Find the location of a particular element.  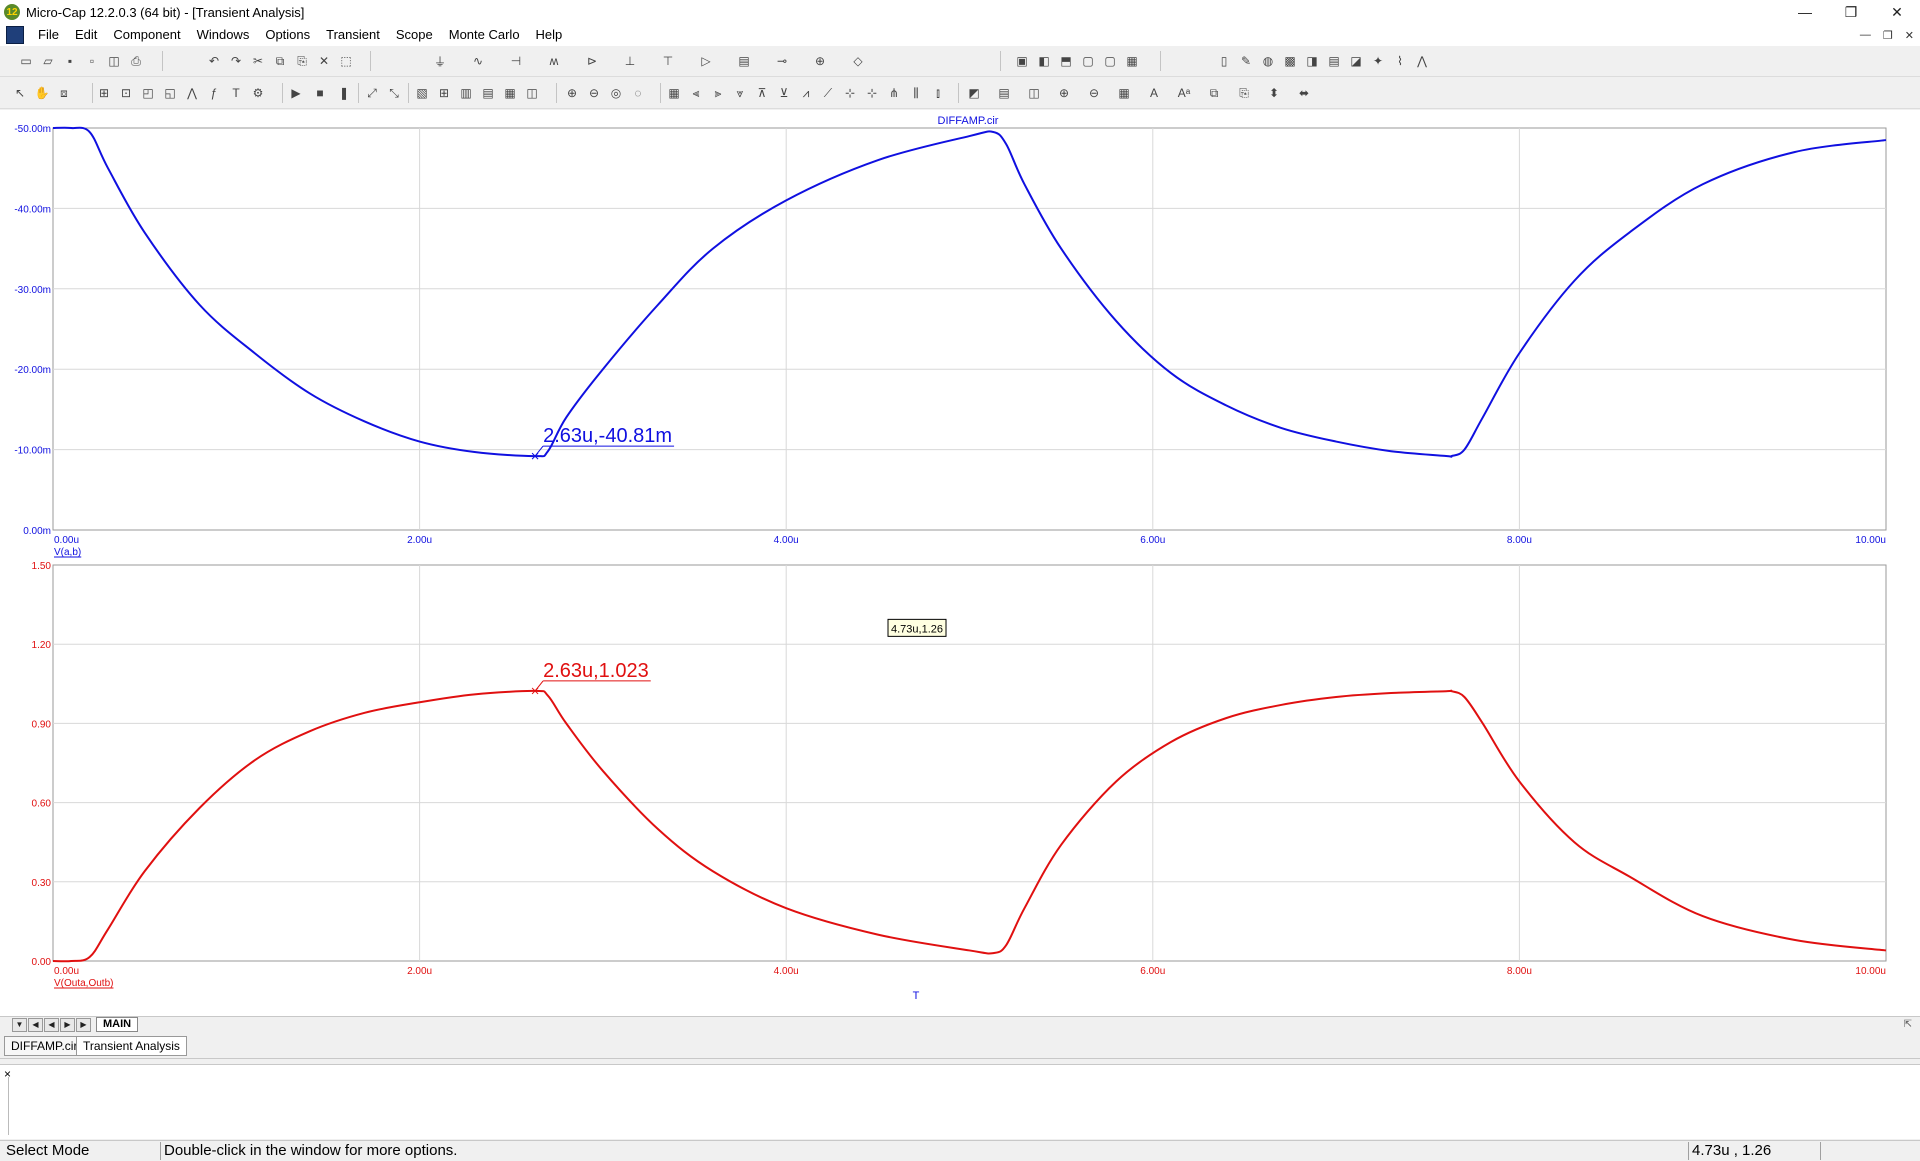

graph-icon: ◰ is located at coordinates (148, 93).